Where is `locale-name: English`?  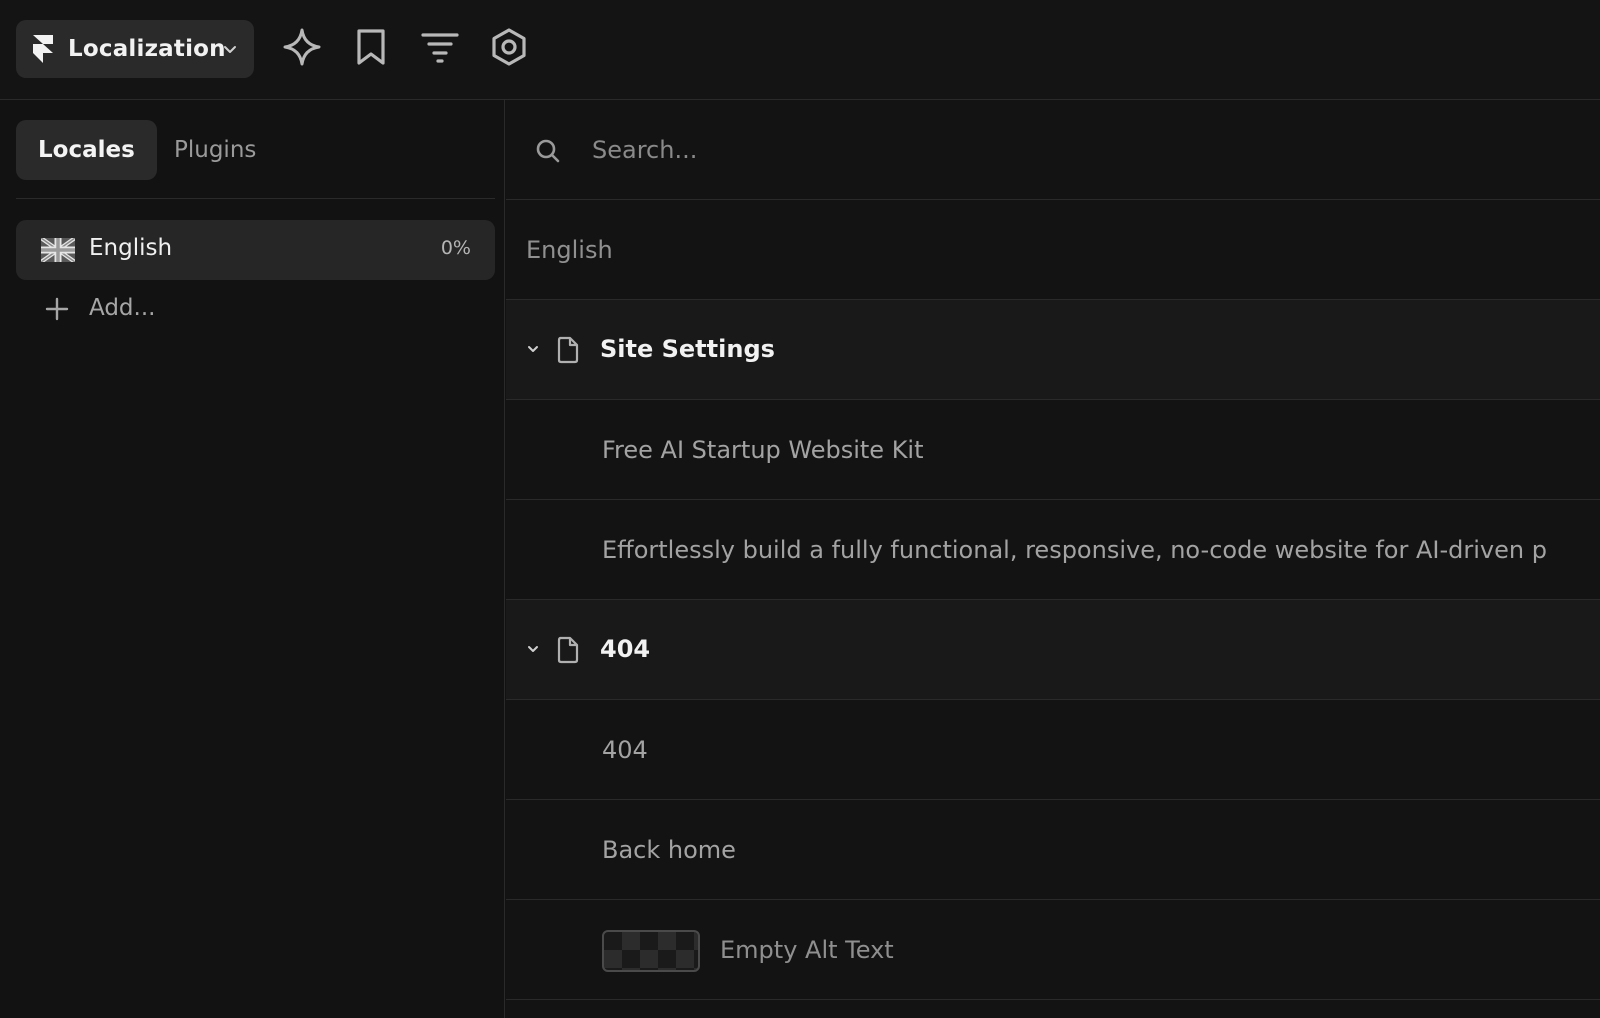
locale-name: English is located at coordinates (131, 248).